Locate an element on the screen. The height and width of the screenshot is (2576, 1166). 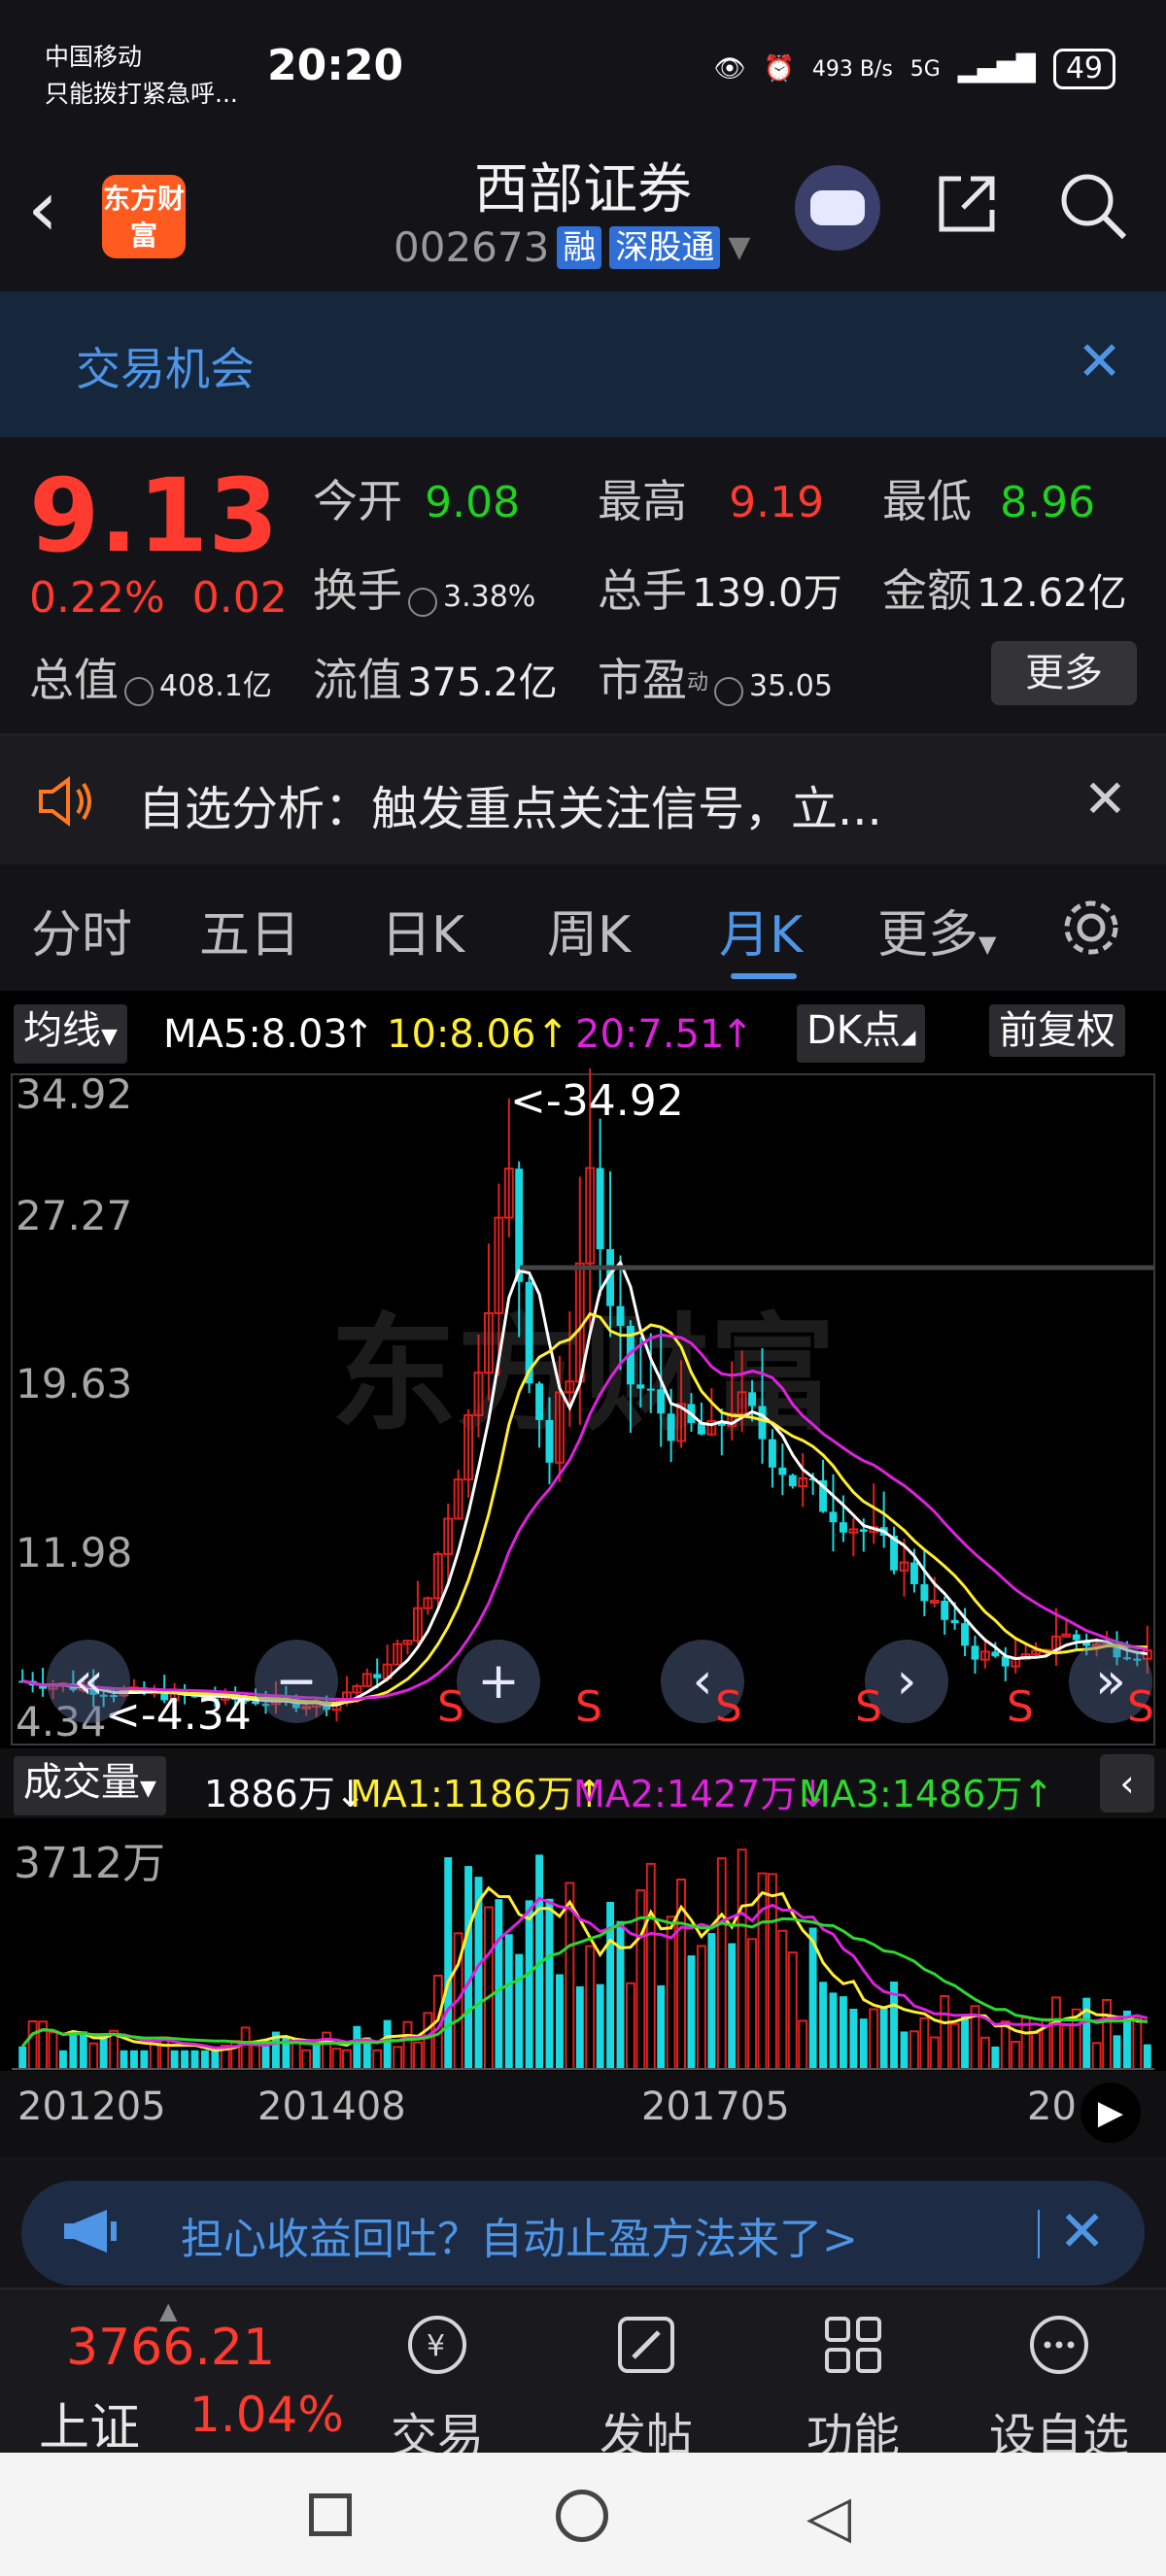
promo-bar: 担心收益回吐？自动止盈方法来了> ✕ is located at coordinates (583, 2233).